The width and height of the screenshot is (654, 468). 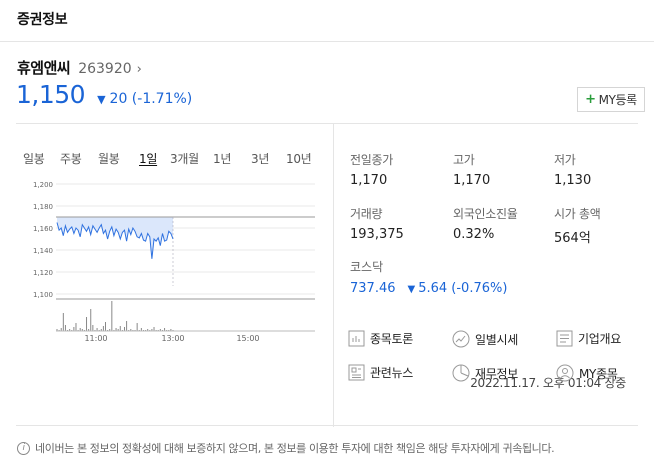 What do you see at coordinates (564, 338) in the screenshot?
I see `company-overview-icon` at bounding box center [564, 338].